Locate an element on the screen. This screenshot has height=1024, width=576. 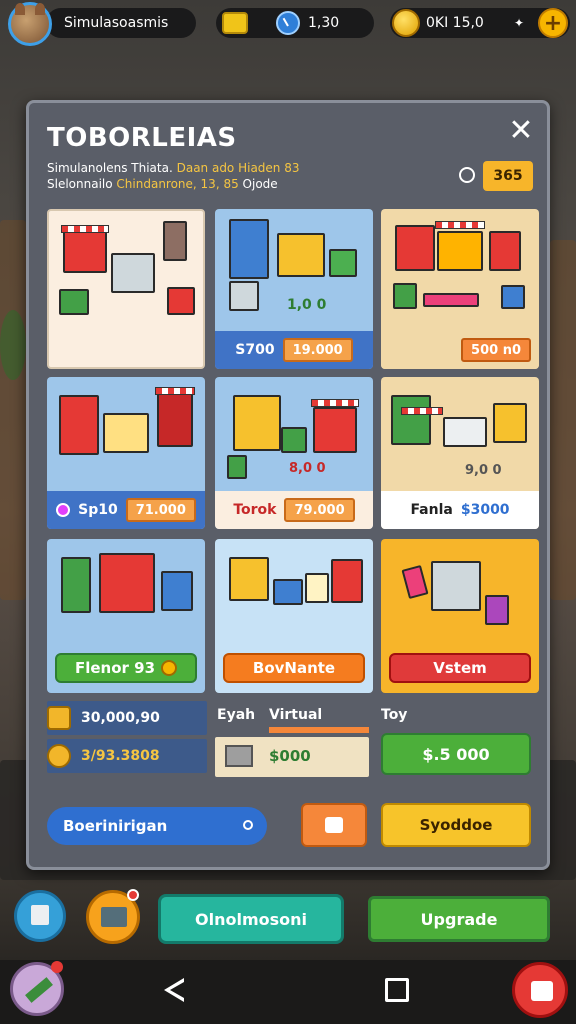
teal-action-button: Olnolmosoni is located at coordinates (251, 919).